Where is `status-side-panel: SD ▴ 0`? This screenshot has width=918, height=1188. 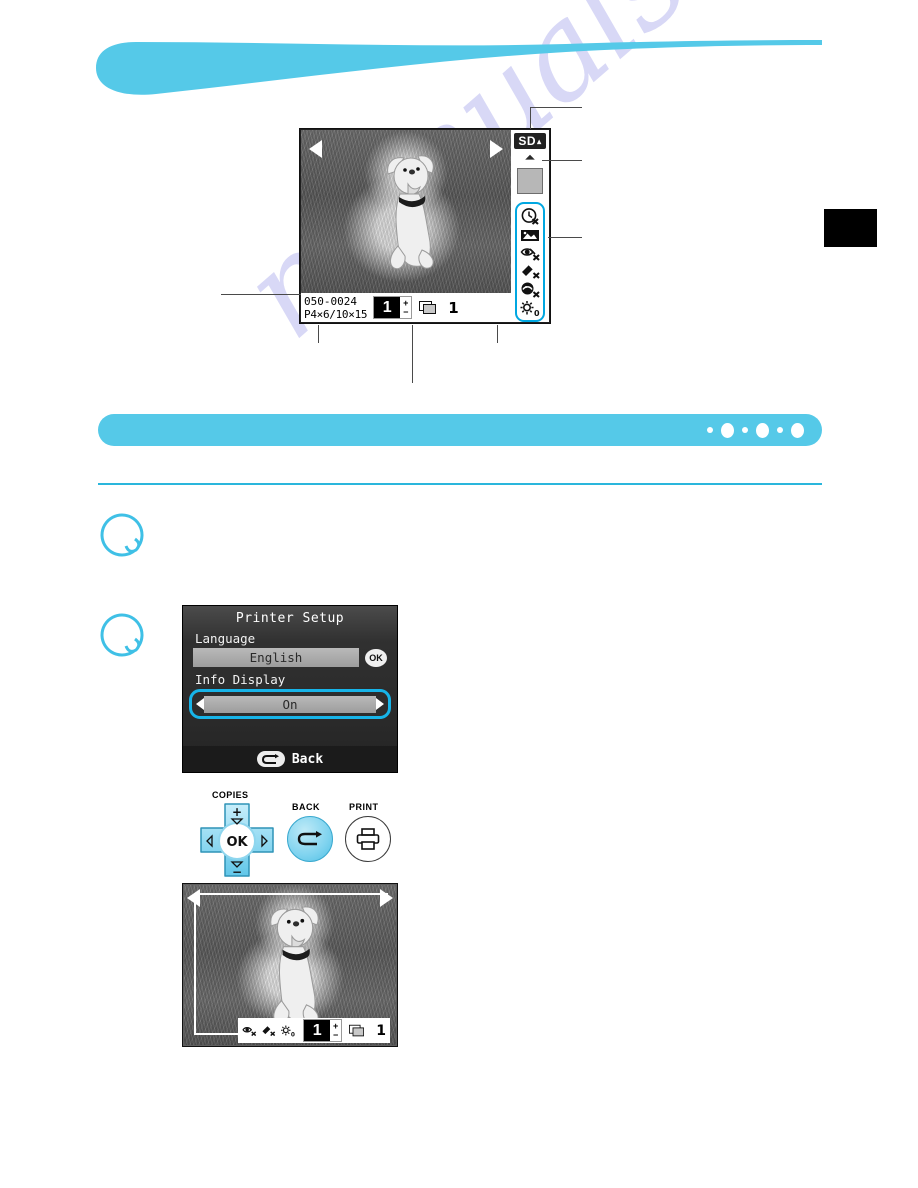 status-side-panel: SD ▴ 0 is located at coordinates (530, 226).